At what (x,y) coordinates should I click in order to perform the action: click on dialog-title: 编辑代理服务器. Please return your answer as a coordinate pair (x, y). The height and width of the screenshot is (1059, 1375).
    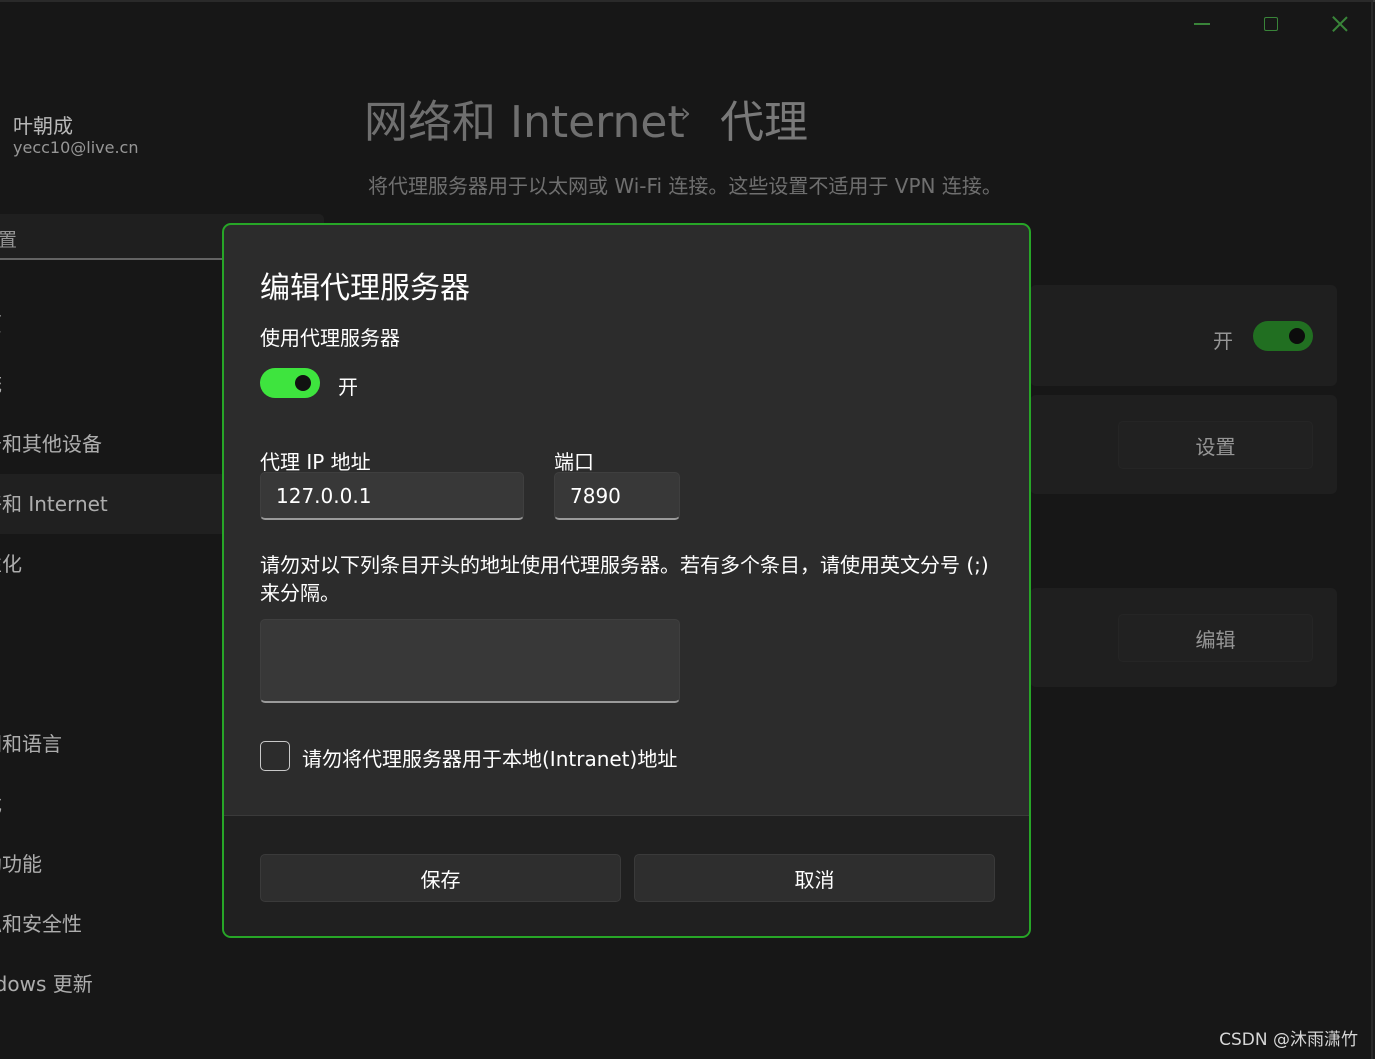
    Looking at the image, I should click on (365, 288).